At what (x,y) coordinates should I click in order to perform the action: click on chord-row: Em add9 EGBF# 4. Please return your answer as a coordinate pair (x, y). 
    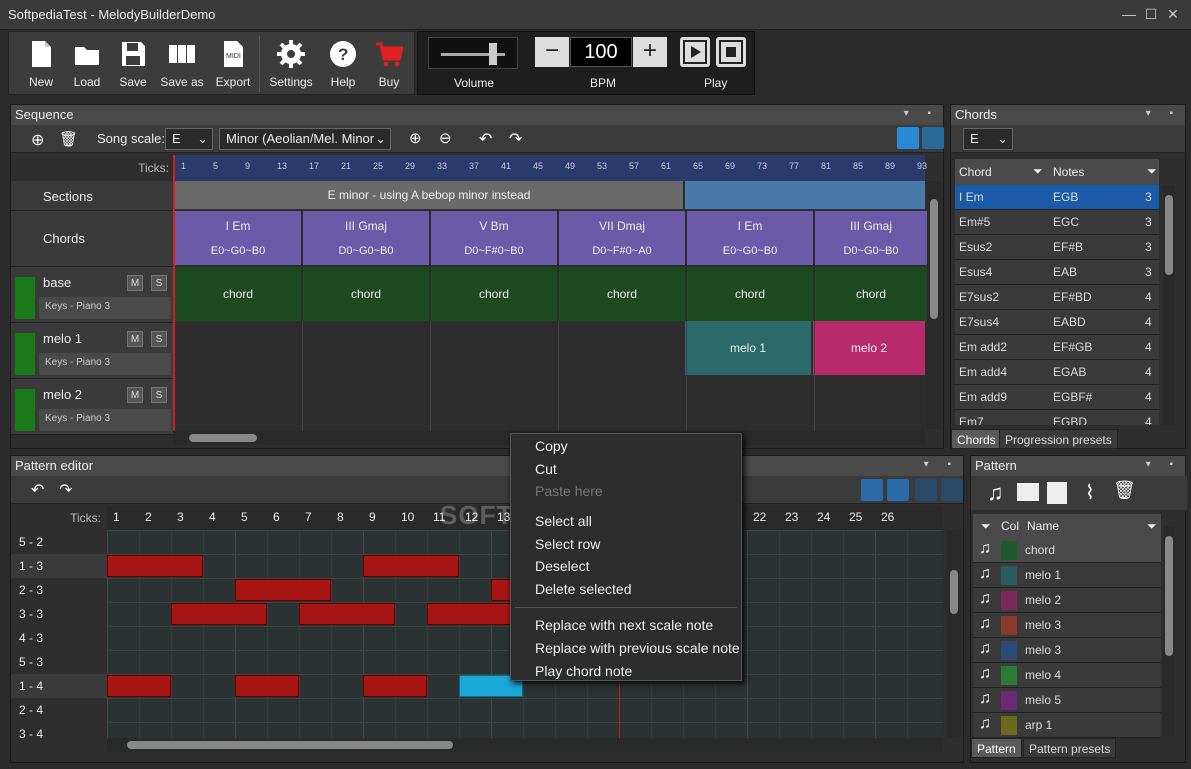
    Looking at the image, I should click on (1057, 397).